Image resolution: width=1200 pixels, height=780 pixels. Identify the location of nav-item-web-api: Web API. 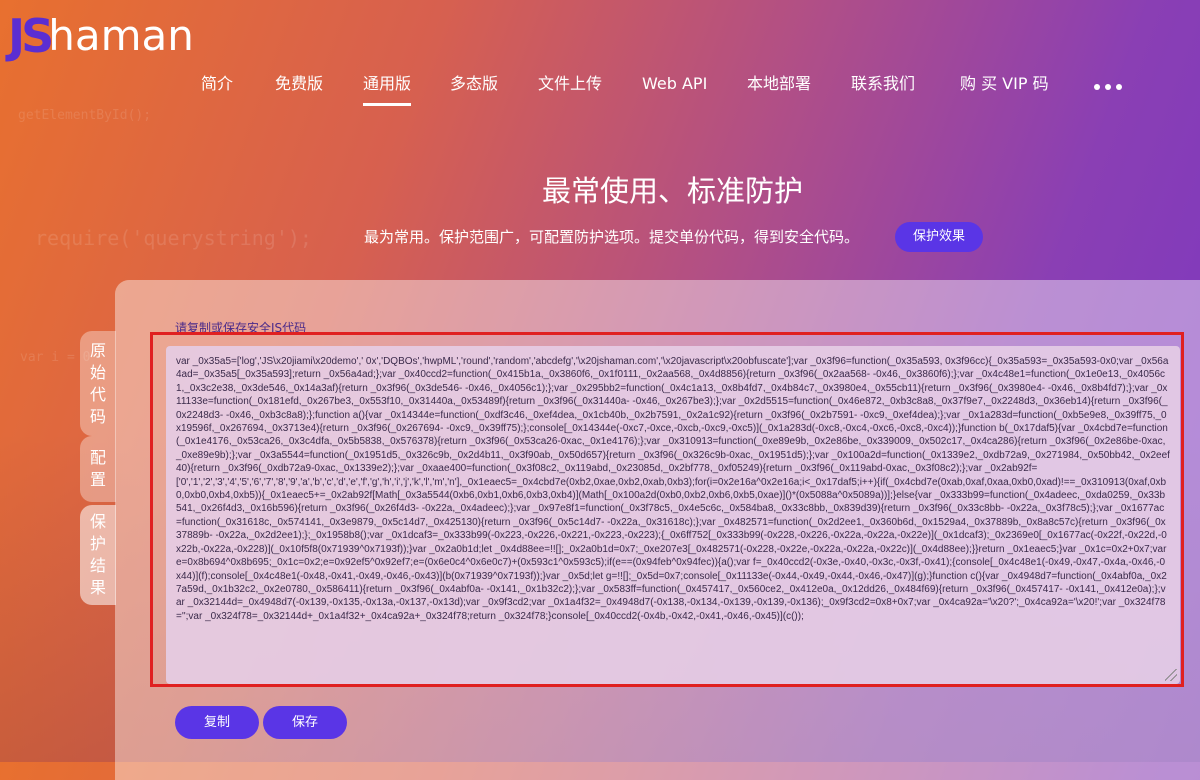
(674, 84).